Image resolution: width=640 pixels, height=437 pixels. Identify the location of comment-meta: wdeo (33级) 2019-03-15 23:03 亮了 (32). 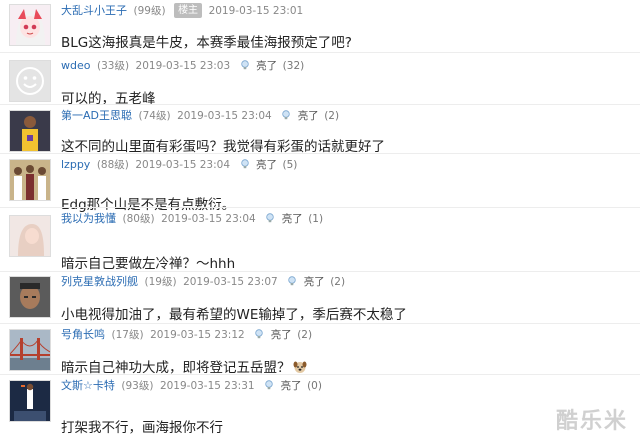
(182, 66).